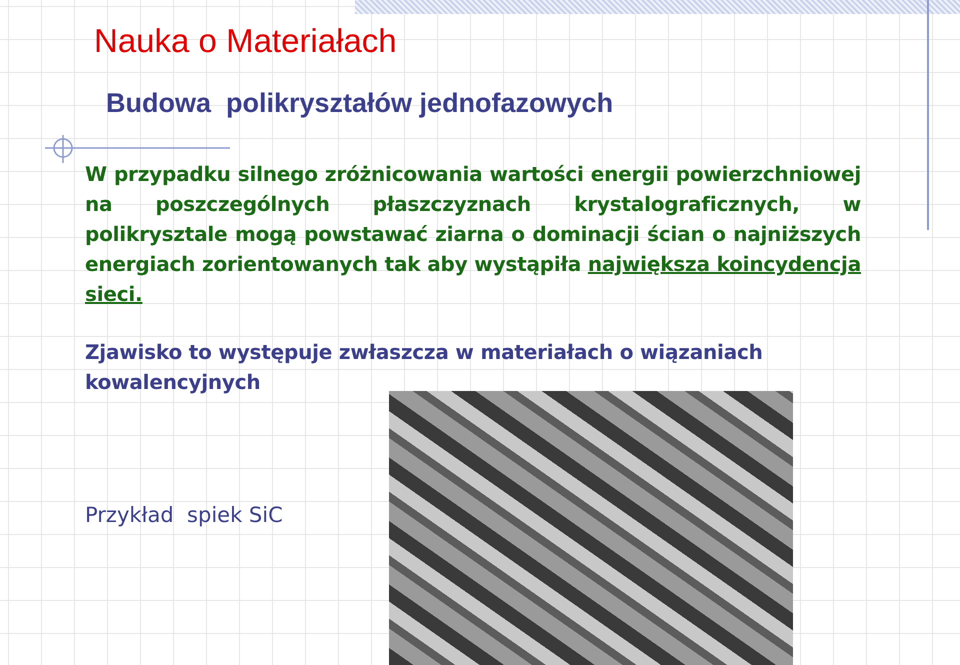 The height and width of the screenshot is (665, 960). Describe the element at coordinates (424, 367) in the screenshot. I see `note-paragraph: Zjawisko to występuje zwłaszcza w materiałach o wiązaniach kowalencyjnych` at that location.